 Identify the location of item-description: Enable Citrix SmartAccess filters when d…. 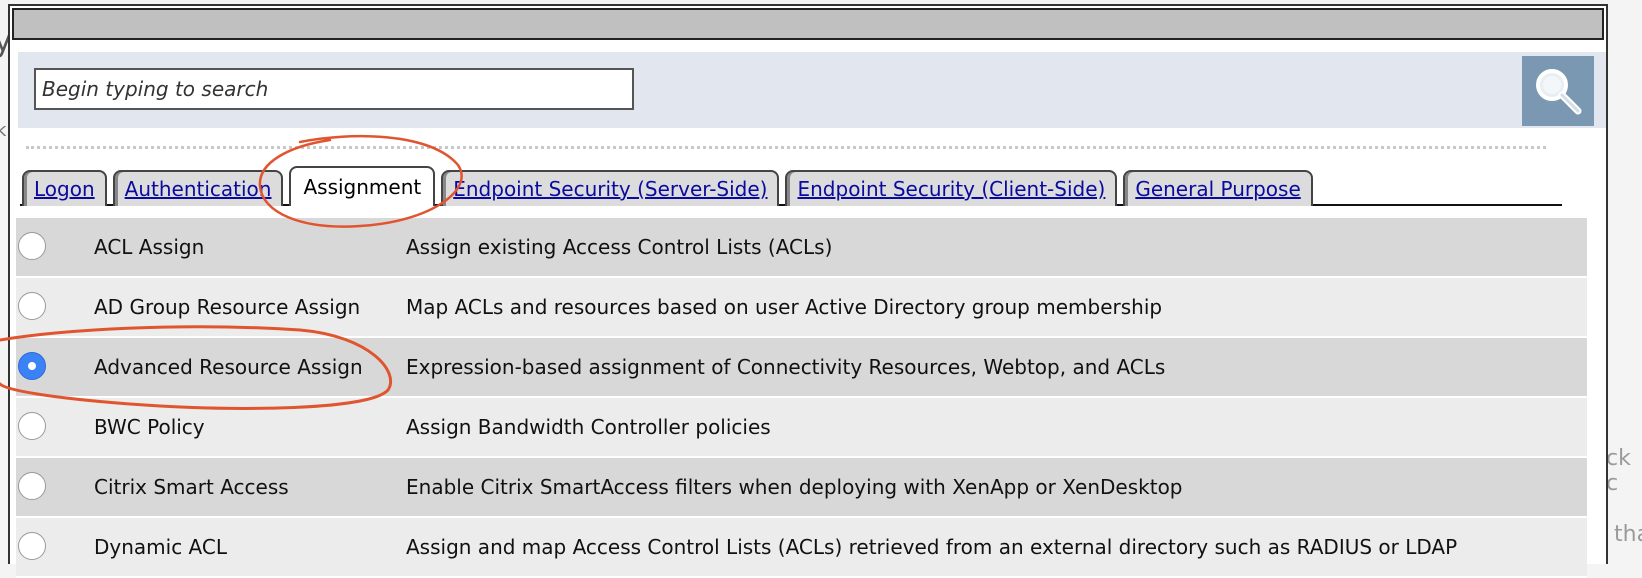
(794, 487).